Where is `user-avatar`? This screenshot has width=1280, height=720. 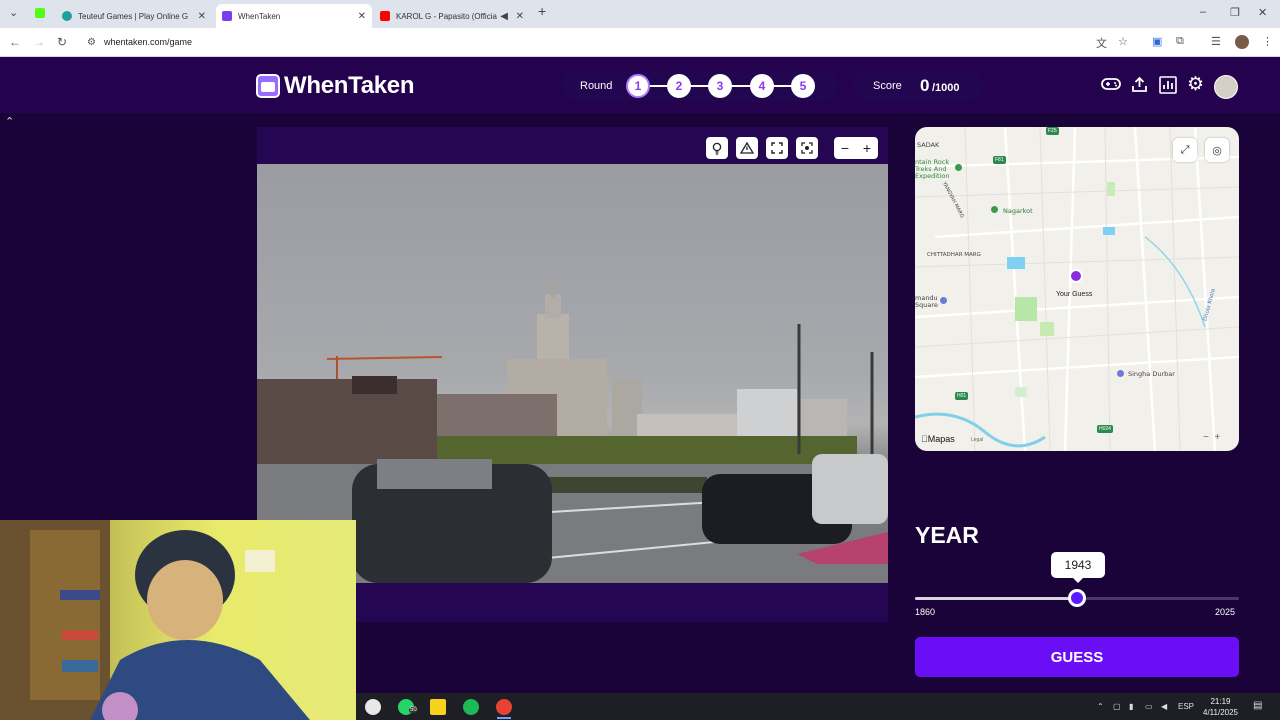
user-avatar is located at coordinates (1226, 87).